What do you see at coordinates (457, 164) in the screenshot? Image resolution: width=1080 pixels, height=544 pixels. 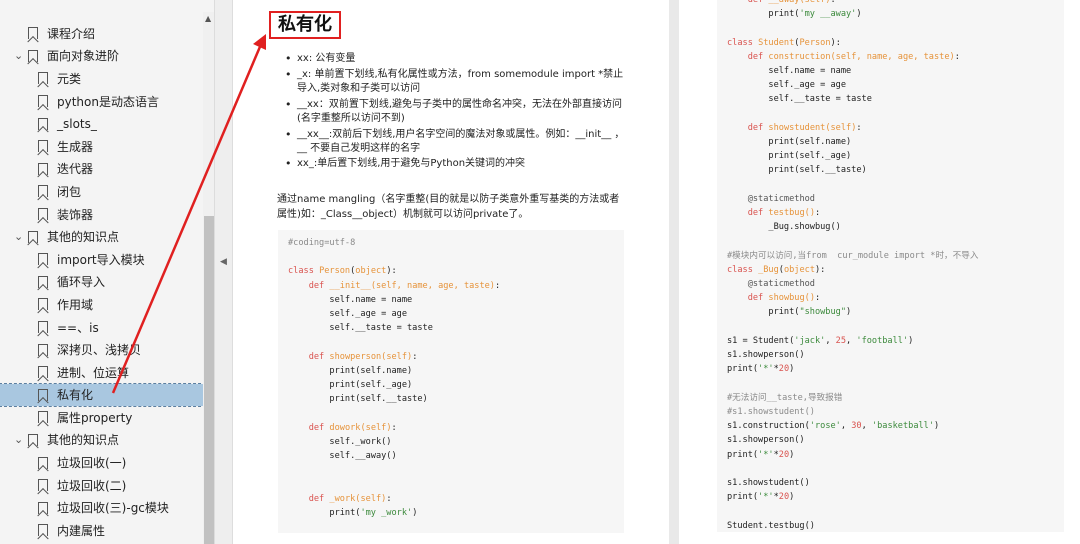 I see `bullet-item: xx_:单后置下划线,用于避免与Python关键词的冲突` at bounding box center [457, 164].